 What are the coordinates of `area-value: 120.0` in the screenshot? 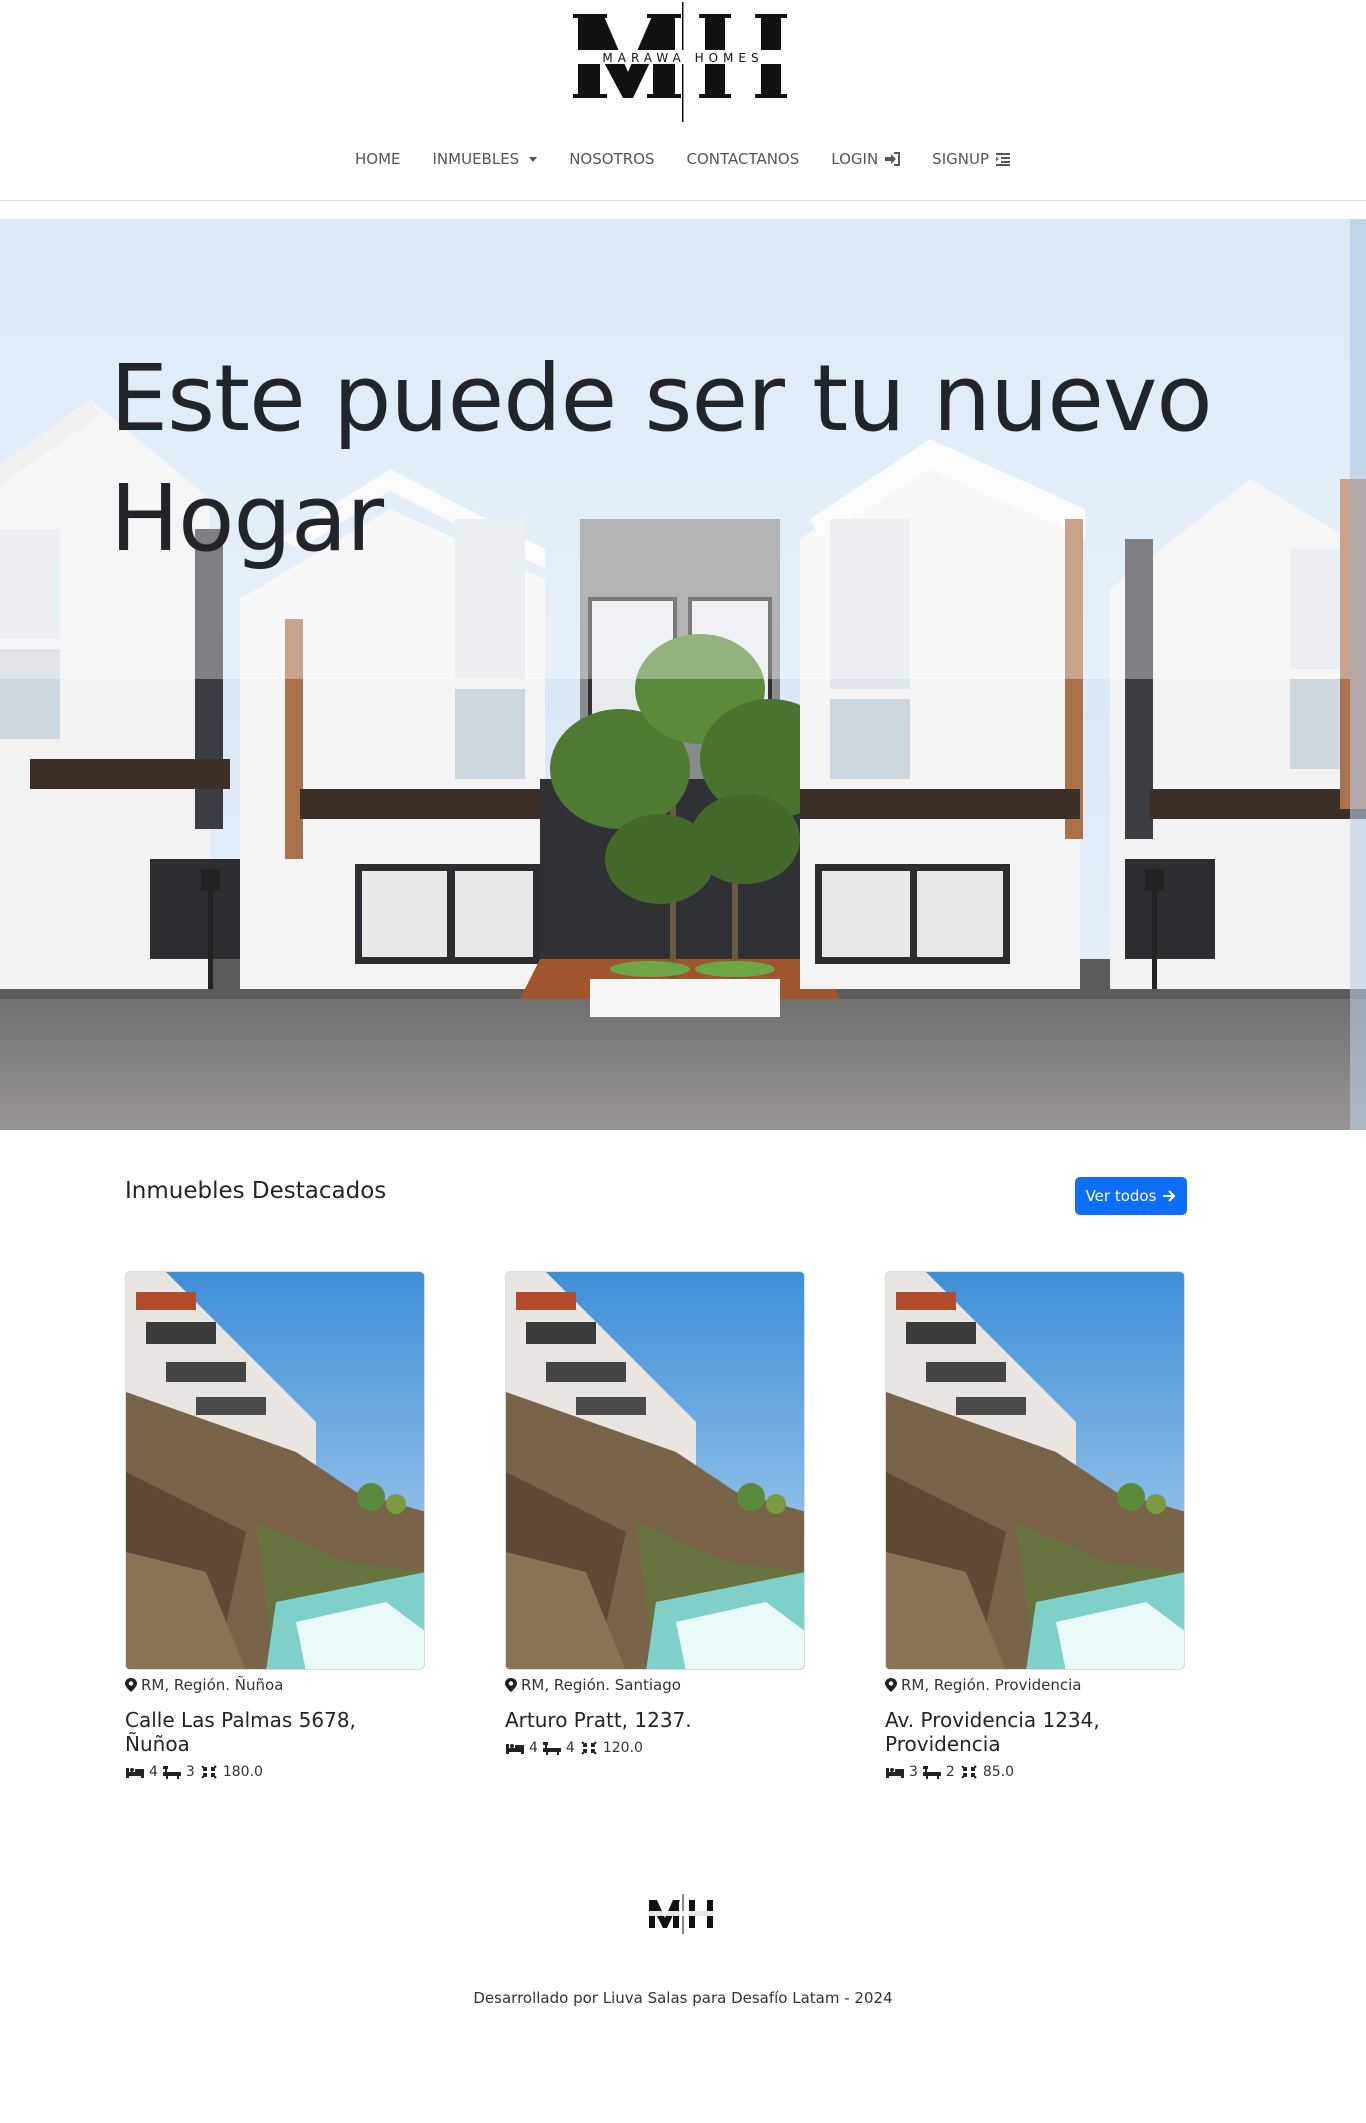 It's located at (622, 1748).